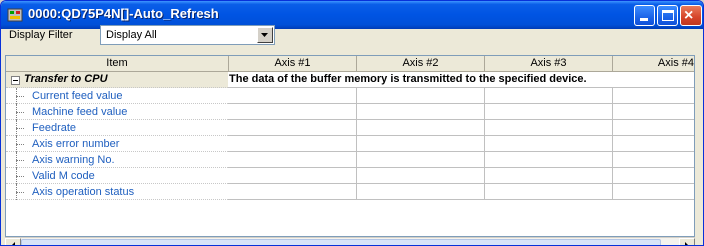 The width and height of the screenshot is (704, 246). What do you see at coordinates (123, 13) in the screenshot?
I see `window-title: 0000:QD75P4N[]-Auto_Refresh` at bounding box center [123, 13].